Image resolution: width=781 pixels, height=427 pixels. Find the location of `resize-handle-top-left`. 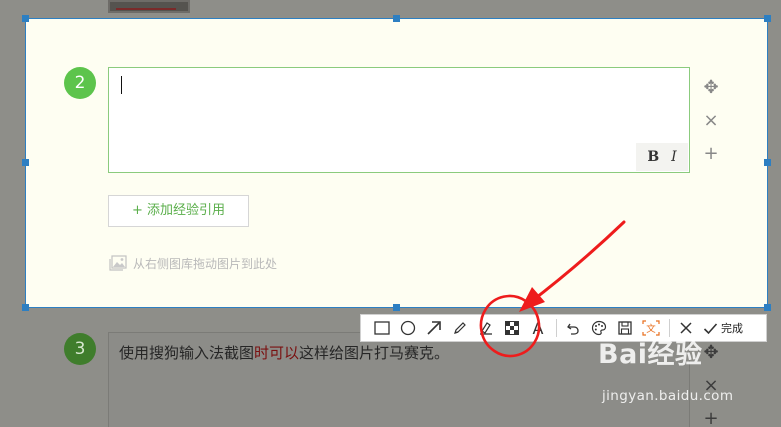

resize-handle-top-left is located at coordinates (25, 18).